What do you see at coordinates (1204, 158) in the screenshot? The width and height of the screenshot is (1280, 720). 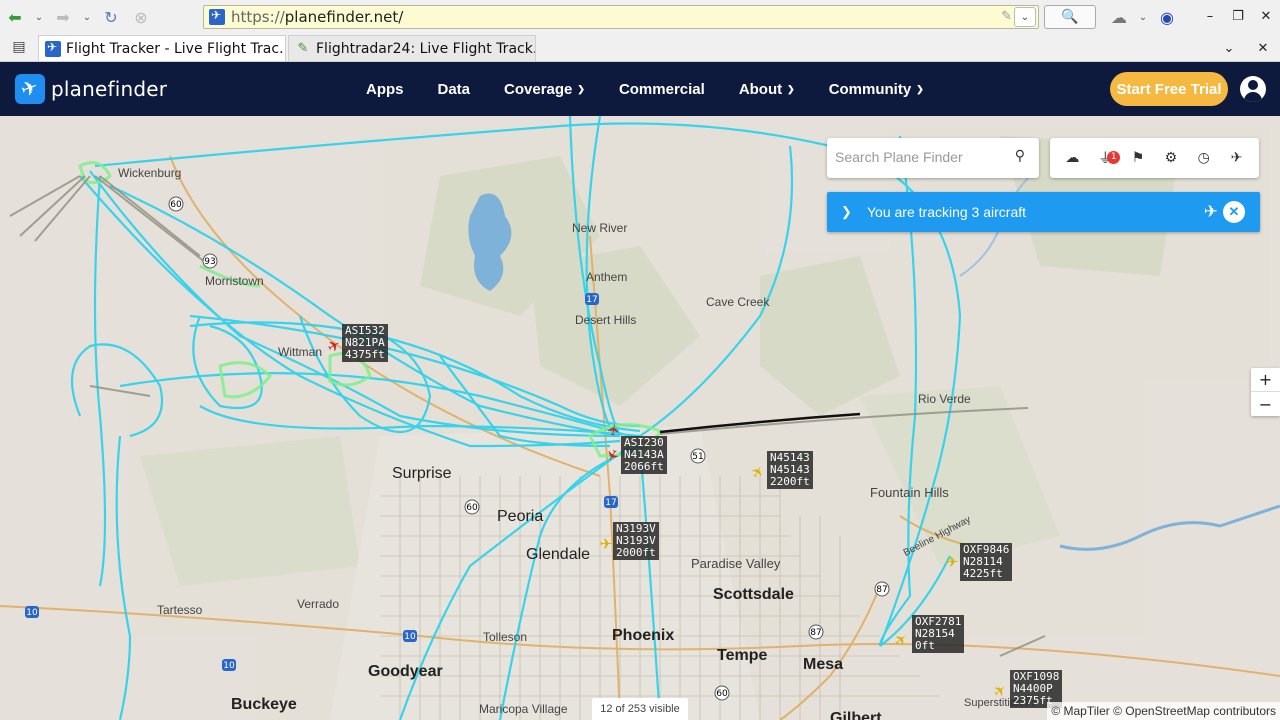 I see `history-clock-icon: ◷` at bounding box center [1204, 158].